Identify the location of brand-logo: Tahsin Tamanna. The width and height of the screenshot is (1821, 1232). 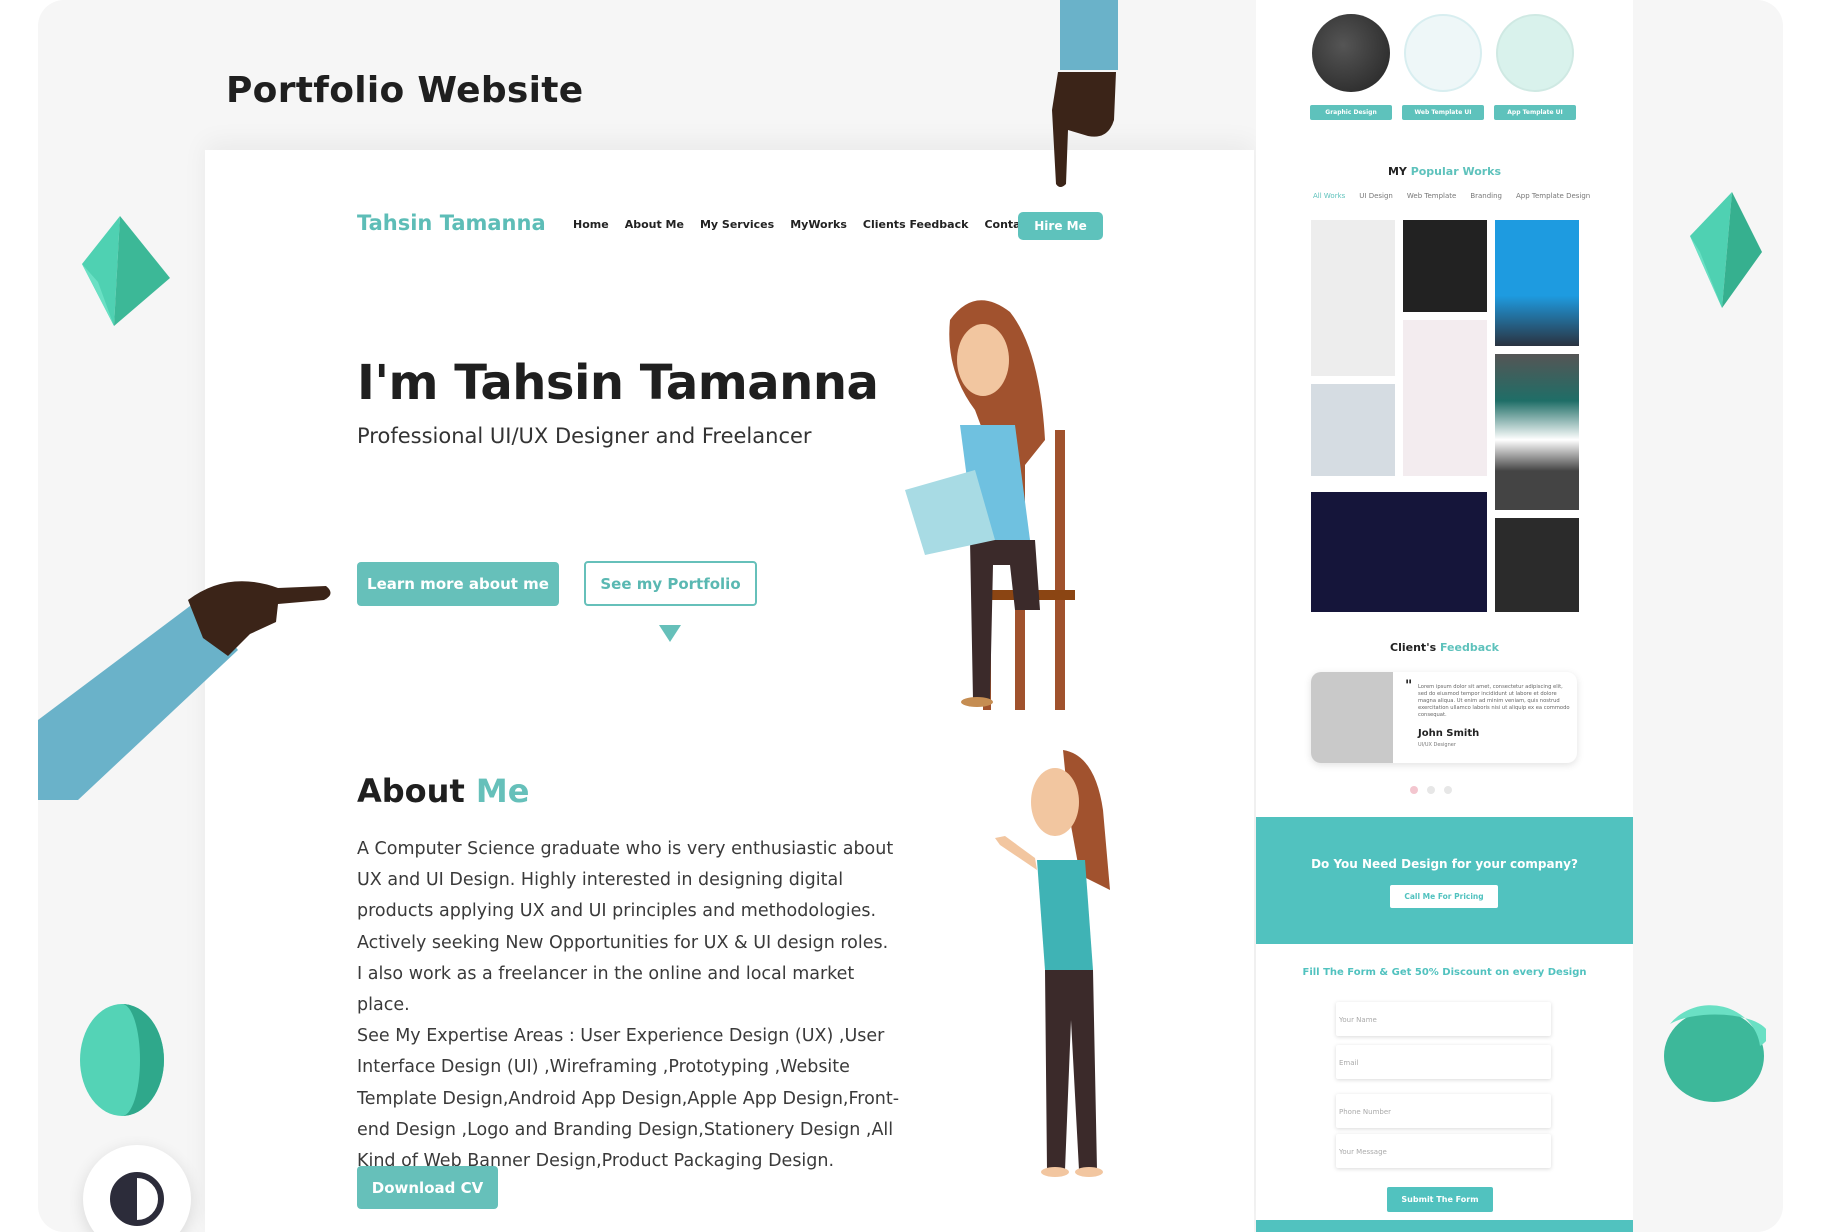
(451, 223).